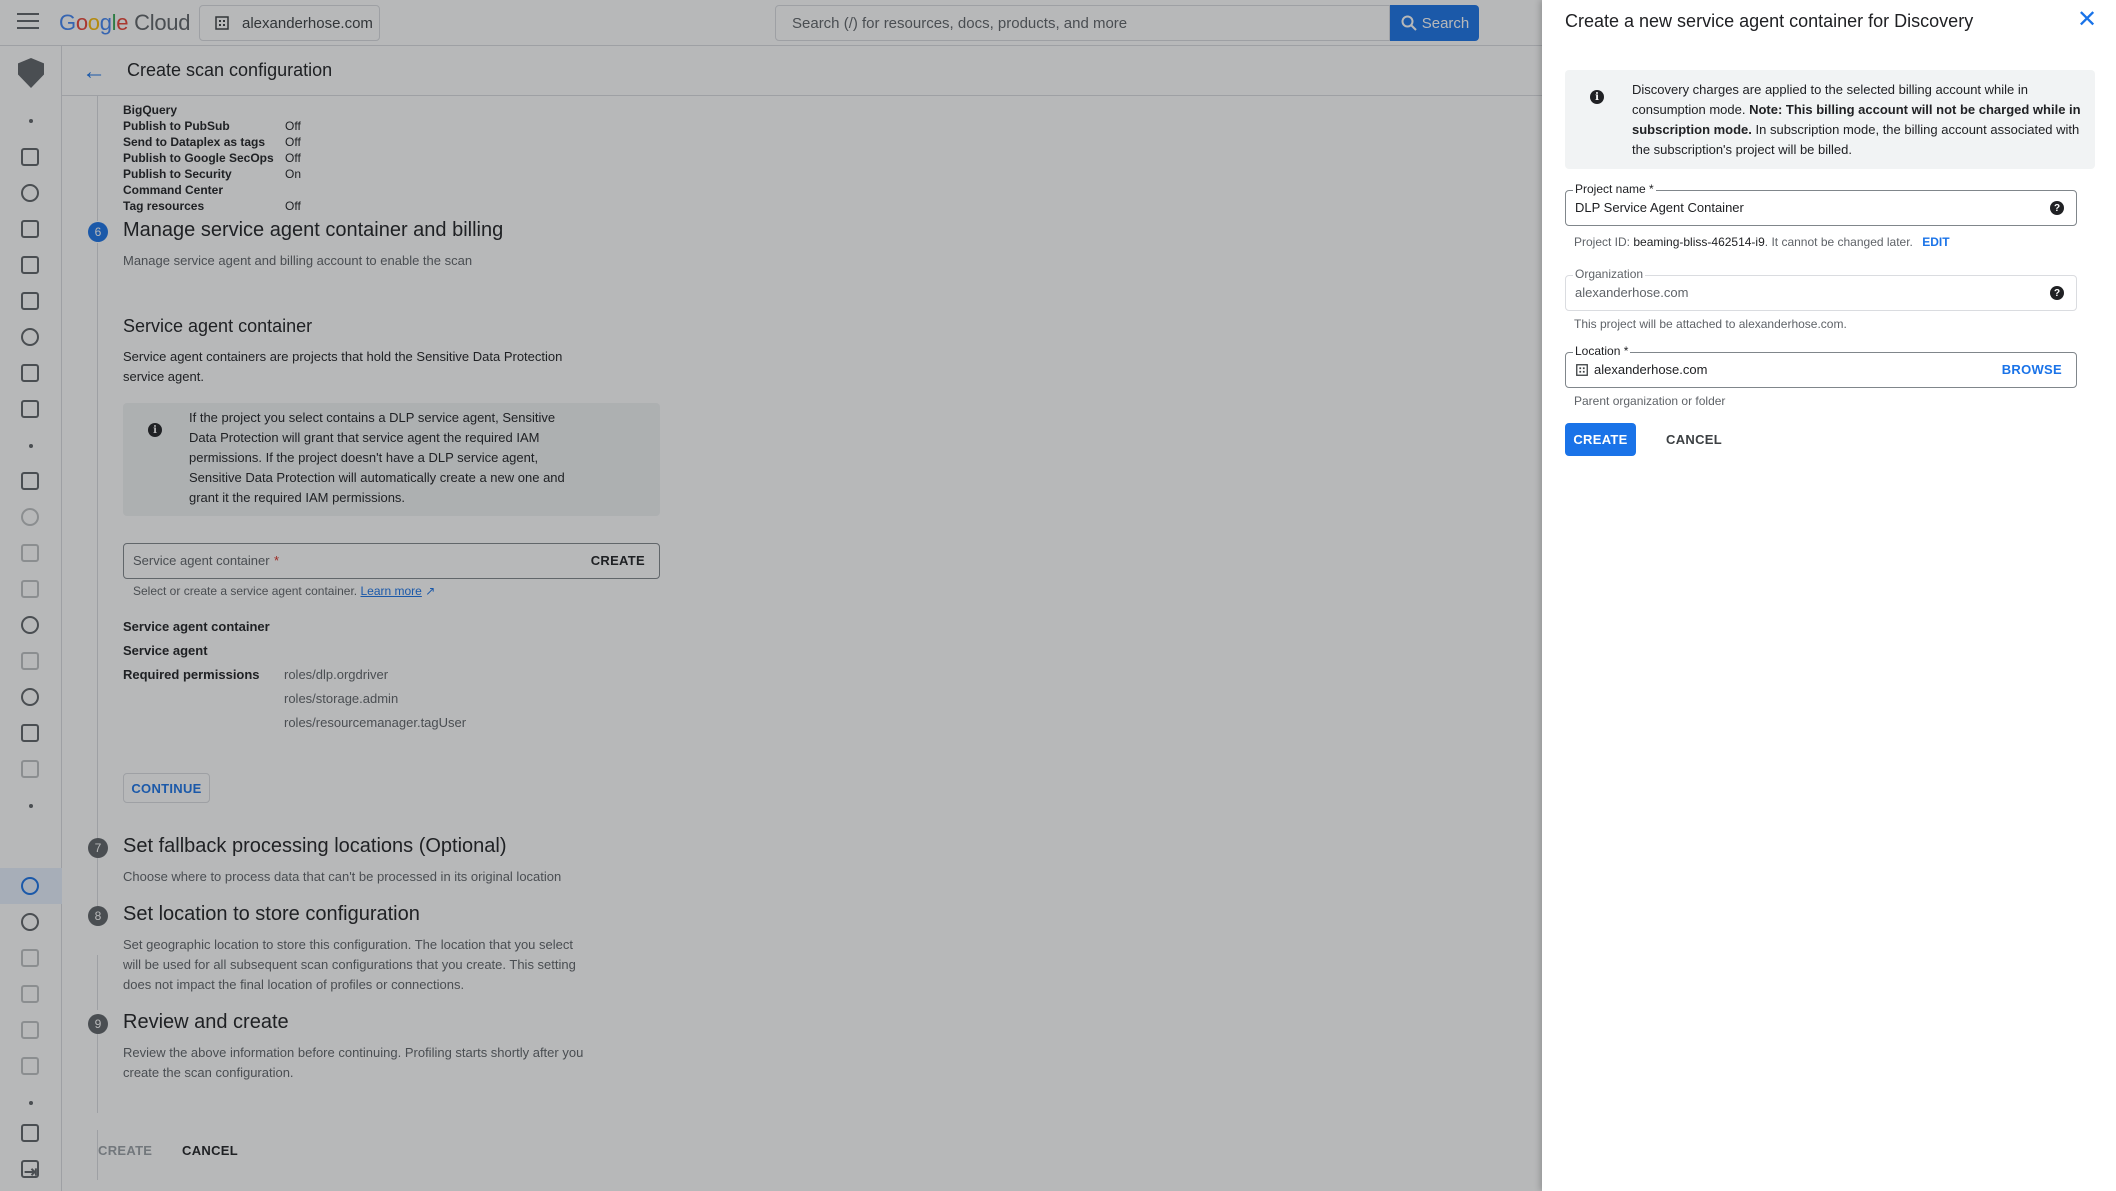 The height and width of the screenshot is (1191, 2116). What do you see at coordinates (2032, 369) in the screenshot?
I see `browse-button: BROWSE` at bounding box center [2032, 369].